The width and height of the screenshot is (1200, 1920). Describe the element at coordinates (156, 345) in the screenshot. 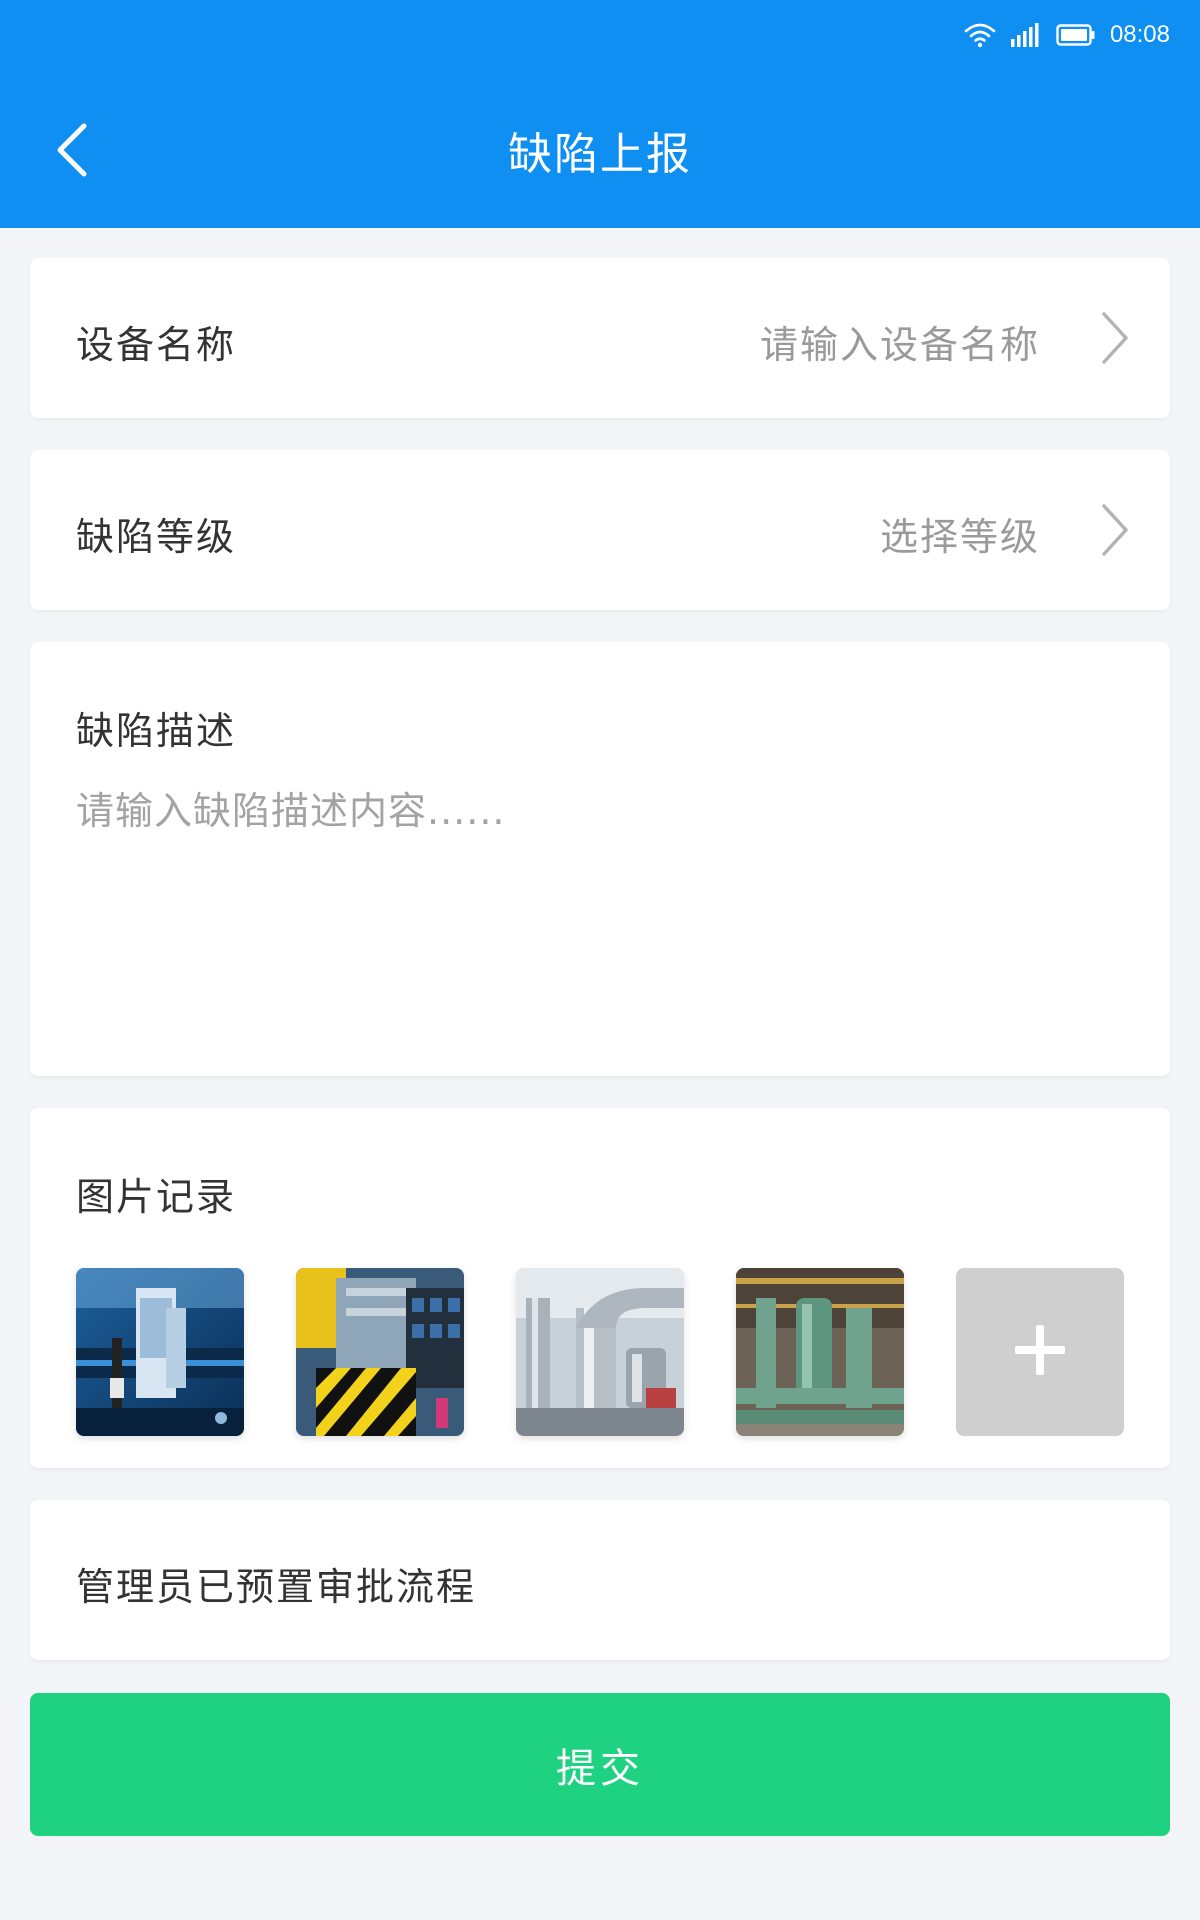

I see `device-name-label: 设备名称` at that location.